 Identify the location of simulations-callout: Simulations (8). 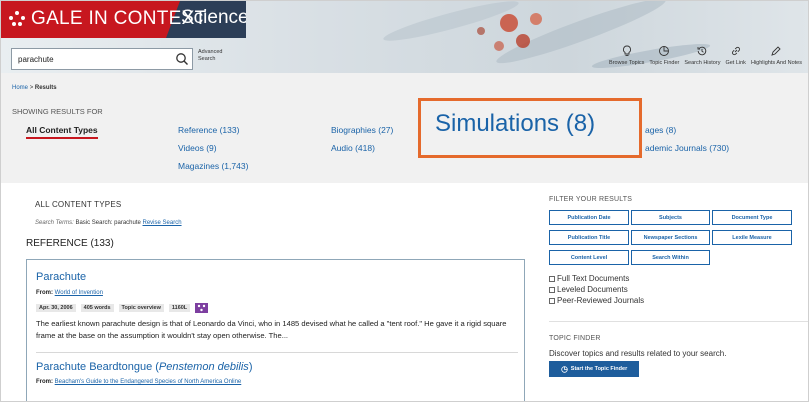
(530, 128).